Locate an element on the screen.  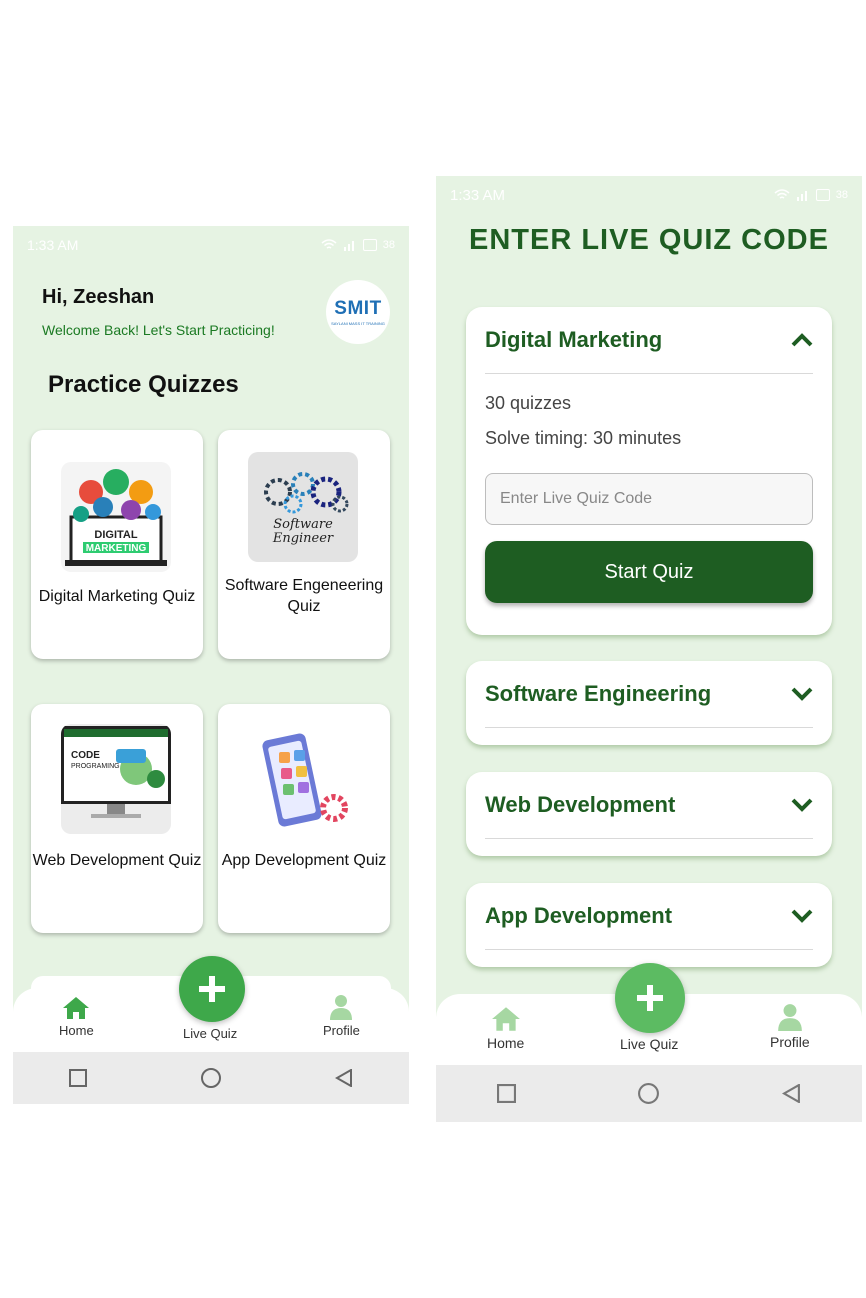
accordion-web-development: Web Development is located at coordinates (649, 814).